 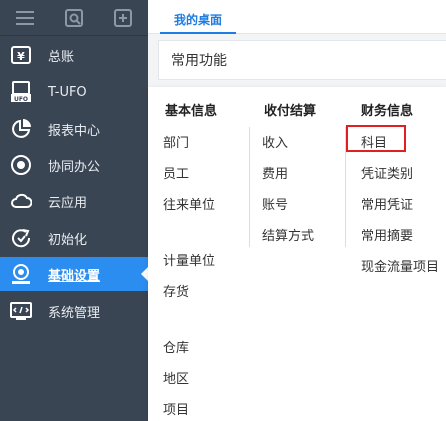 What do you see at coordinates (387, 172) in the screenshot?
I see `menu-link-voucher-type: 凭证类别` at bounding box center [387, 172].